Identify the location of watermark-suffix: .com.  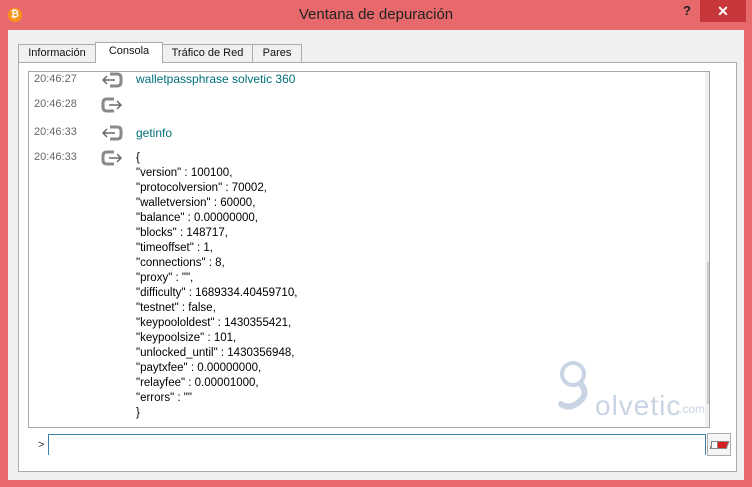
(692, 409).